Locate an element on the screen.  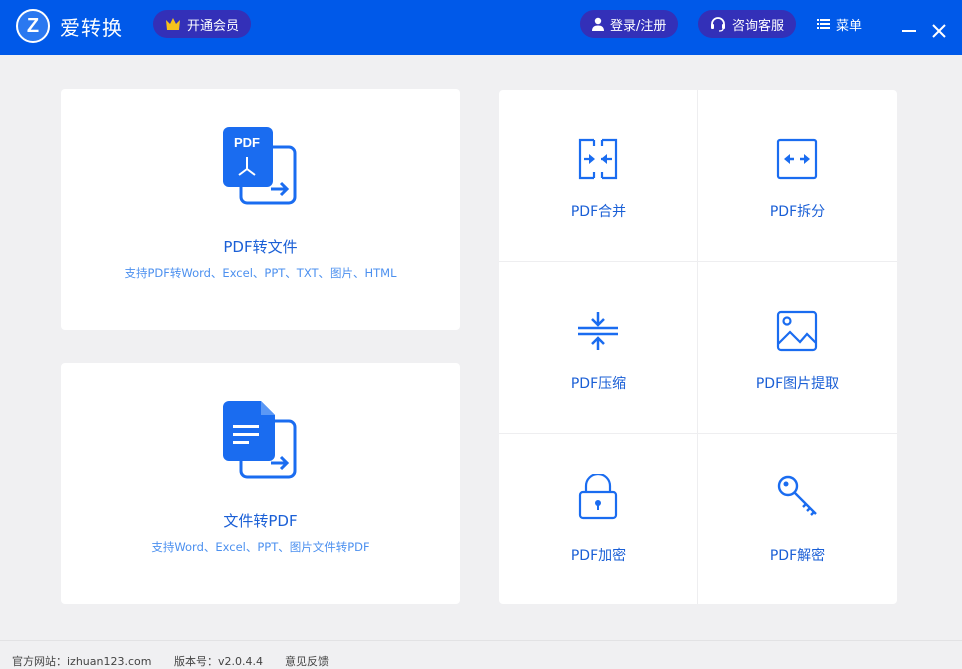
crown-icon is located at coordinates (173, 24).